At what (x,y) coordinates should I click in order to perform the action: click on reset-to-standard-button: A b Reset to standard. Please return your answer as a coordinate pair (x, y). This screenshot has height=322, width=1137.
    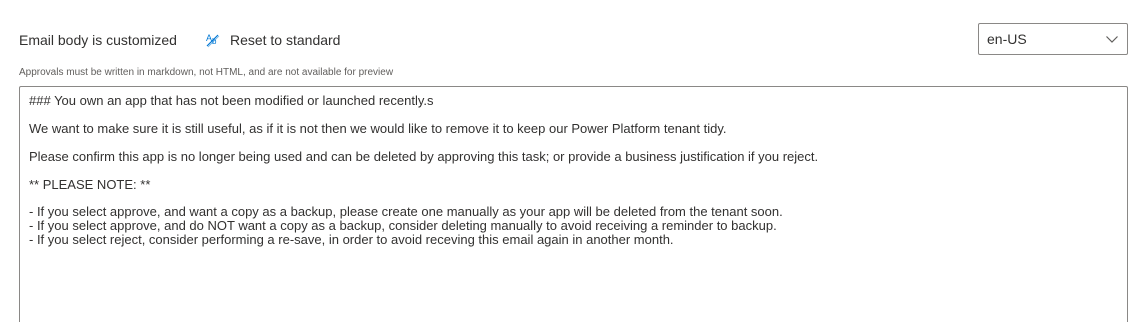
    Looking at the image, I should click on (273, 40).